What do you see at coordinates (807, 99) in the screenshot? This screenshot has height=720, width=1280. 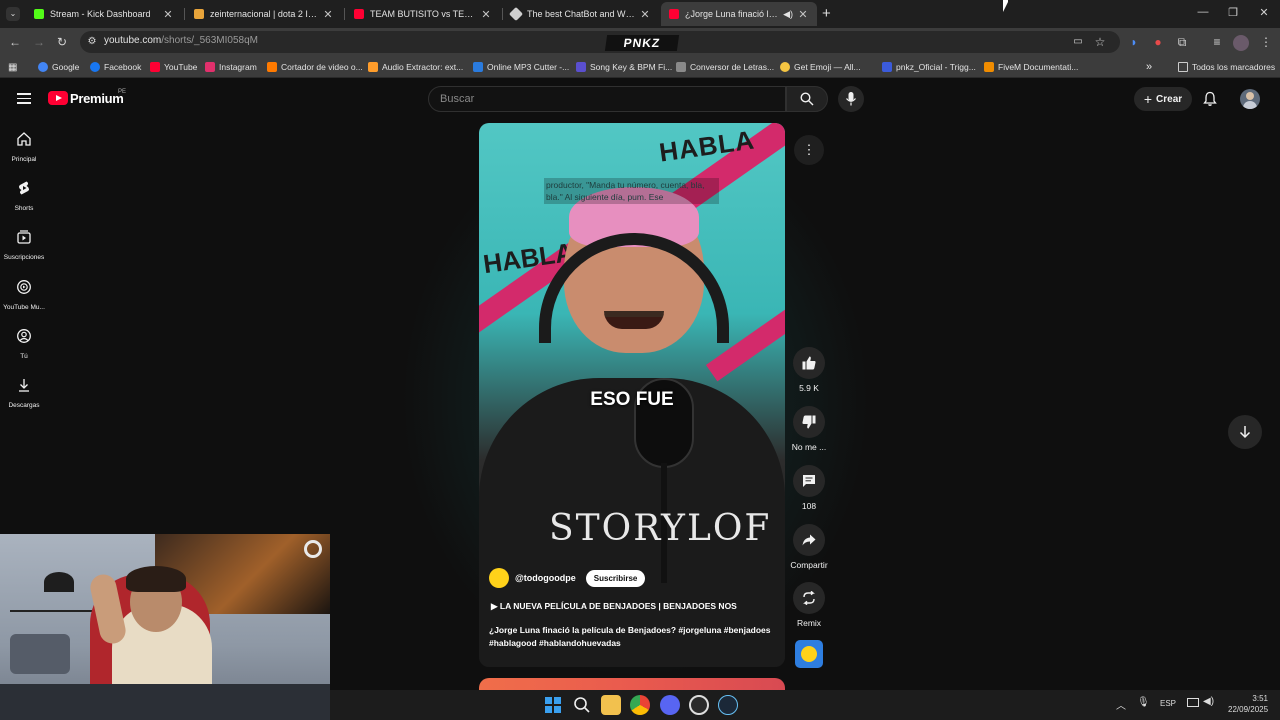 I see `search-button` at bounding box center [807, 99].